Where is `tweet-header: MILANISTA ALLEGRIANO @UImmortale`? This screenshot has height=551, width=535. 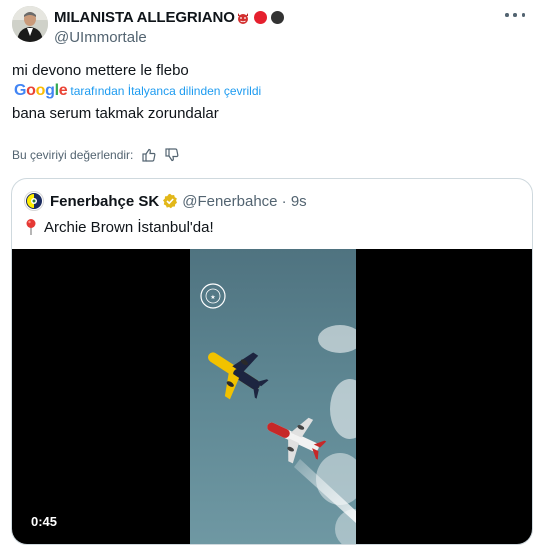
tweet-header: MILANISTA ALLEGRIANO @UImmortale is located at coordinates (269, 26).